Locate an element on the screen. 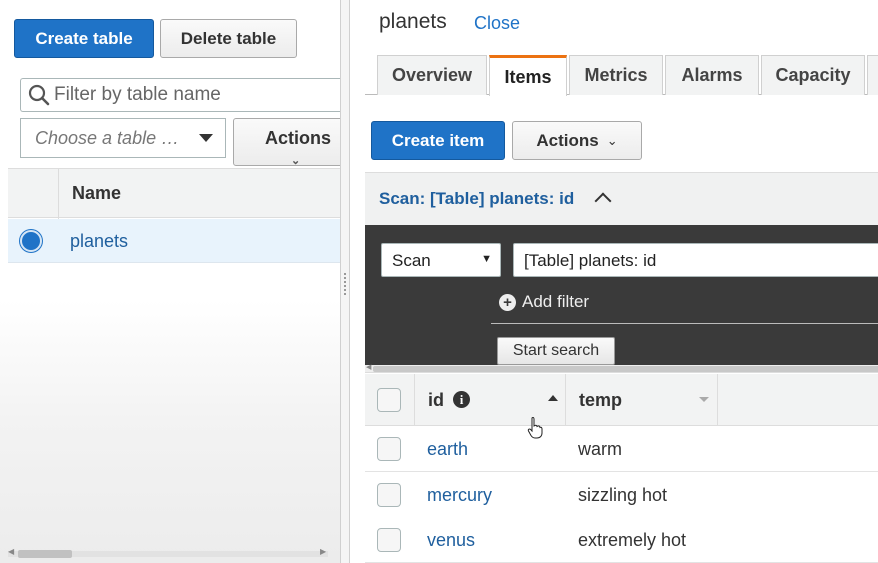 The width and height of the screenshot is (878, 563). table-row: earth warm is located at coordinates (621, 449).